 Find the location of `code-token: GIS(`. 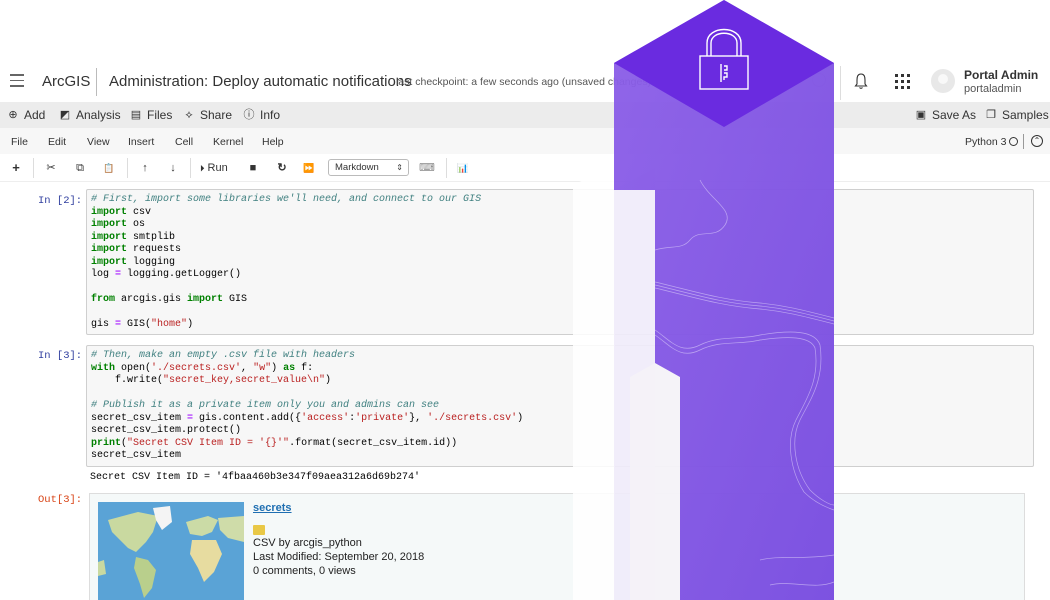

code-token: GIS( is located at coordinates (136, 324).